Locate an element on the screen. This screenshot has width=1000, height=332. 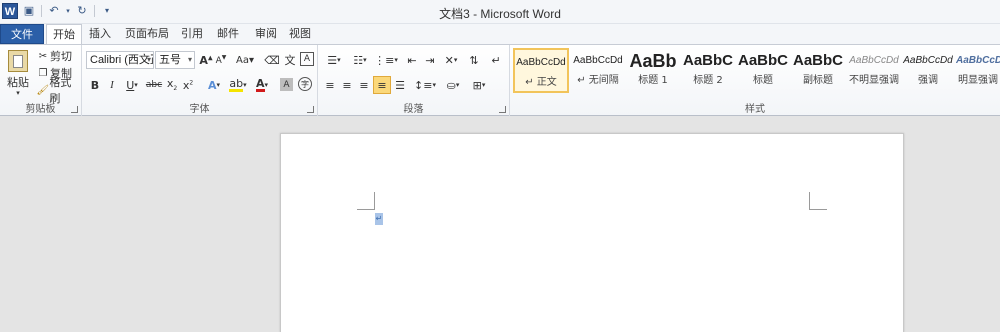
paste-icon is located at coordinates (18, 60).